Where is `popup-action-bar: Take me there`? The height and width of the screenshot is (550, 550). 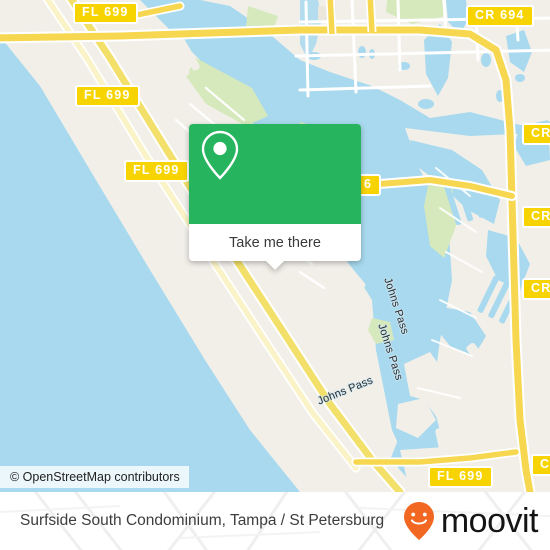
popup-action-bar: Take me there is located at coordinates (275, 247).